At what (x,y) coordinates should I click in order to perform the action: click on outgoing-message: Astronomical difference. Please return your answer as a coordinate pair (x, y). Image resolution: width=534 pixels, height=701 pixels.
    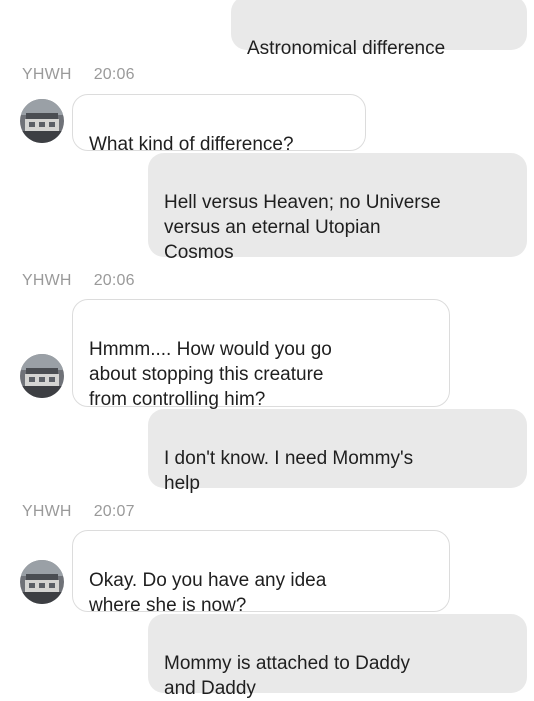
    Looking at the image, I should click on (379, 29).